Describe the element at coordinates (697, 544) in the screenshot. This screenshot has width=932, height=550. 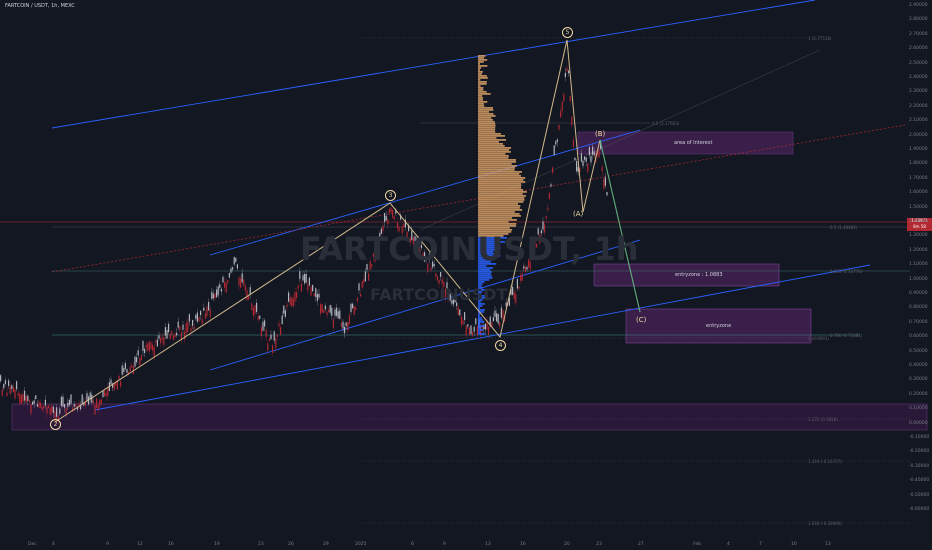
I see `time-axis-label: Feb` at that location.